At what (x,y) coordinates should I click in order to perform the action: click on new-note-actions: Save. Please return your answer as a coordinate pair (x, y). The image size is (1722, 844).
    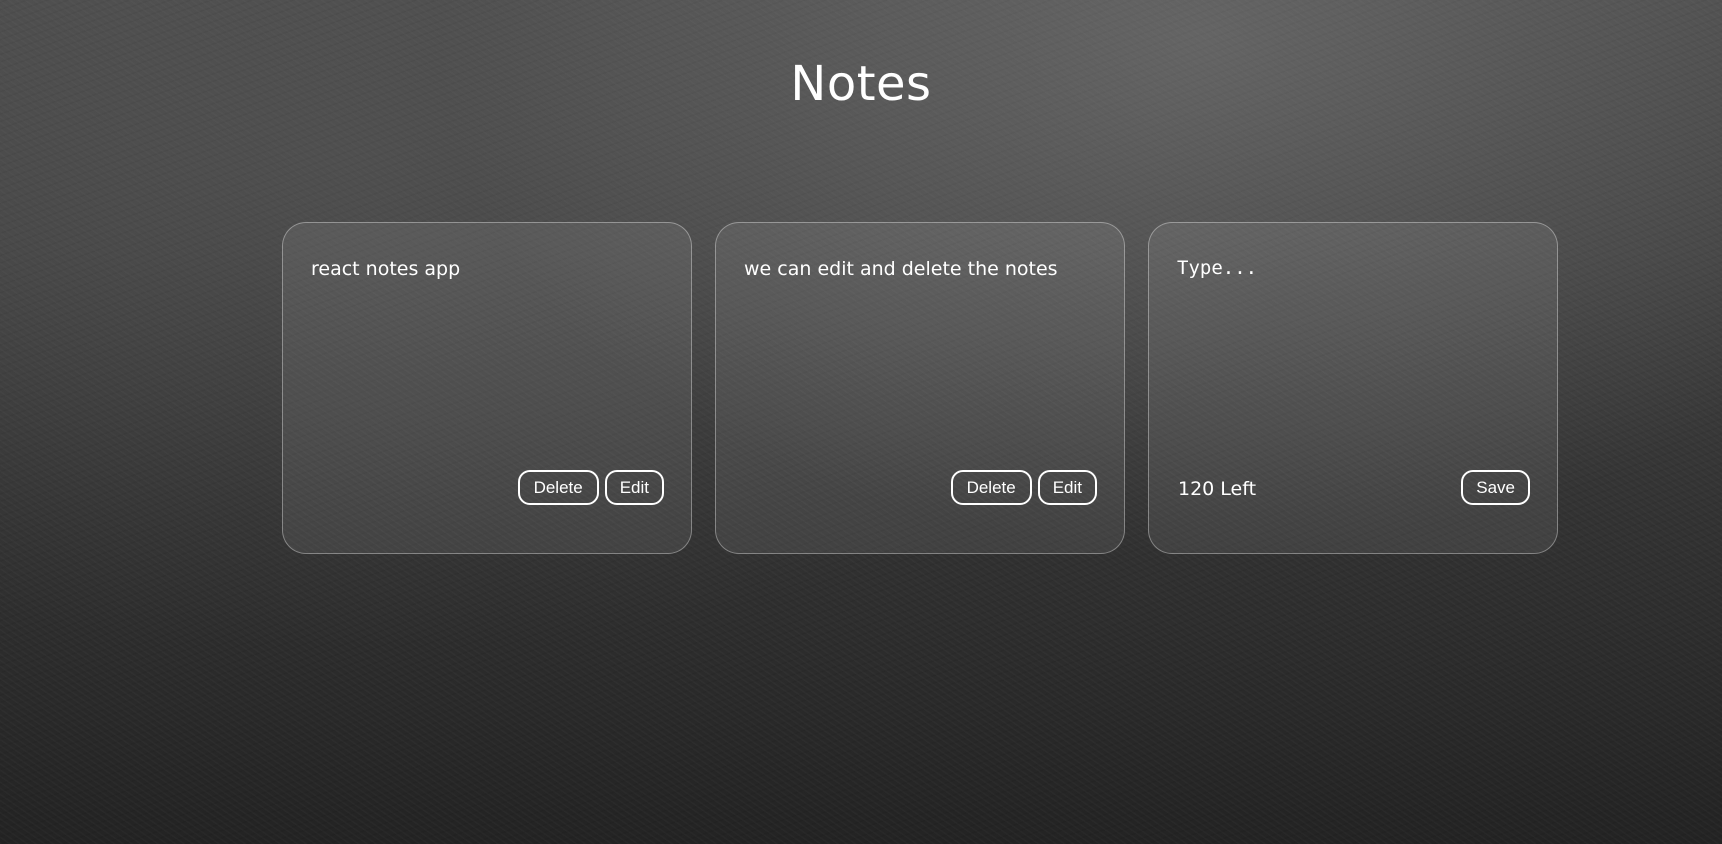
    Looking at the image, I should click on (1495, 487).